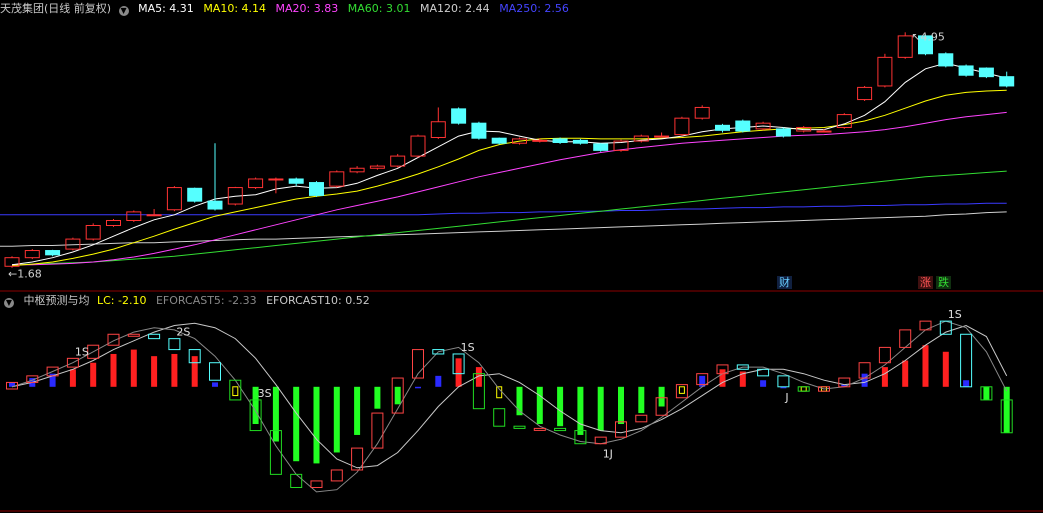  I want to click on signal-marker-label: 2S, so click(183, 332).